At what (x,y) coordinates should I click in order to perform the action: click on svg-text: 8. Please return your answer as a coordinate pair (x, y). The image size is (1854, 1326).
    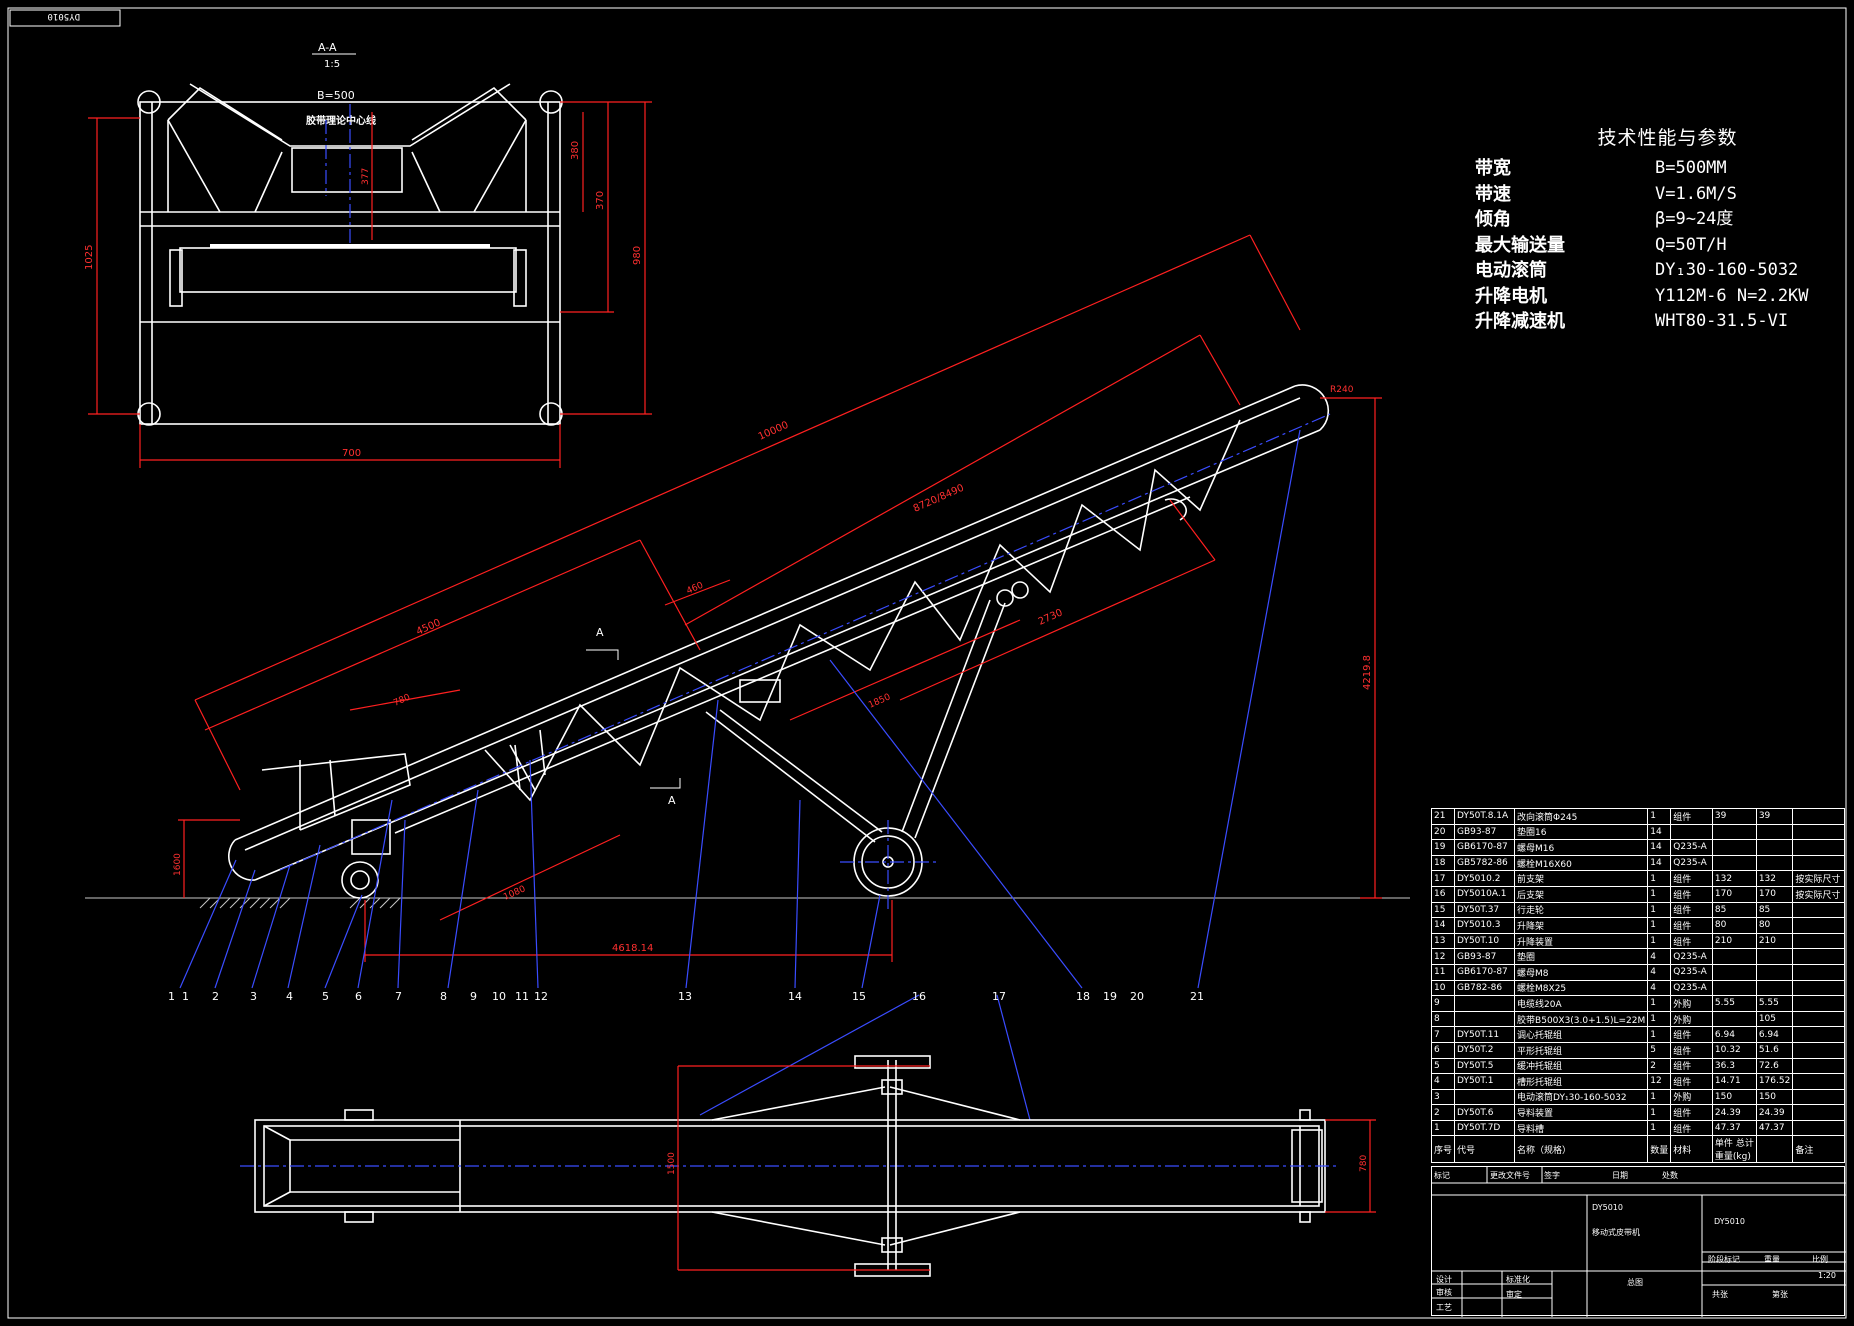
    Looking at the image, I should click on (443, 996).